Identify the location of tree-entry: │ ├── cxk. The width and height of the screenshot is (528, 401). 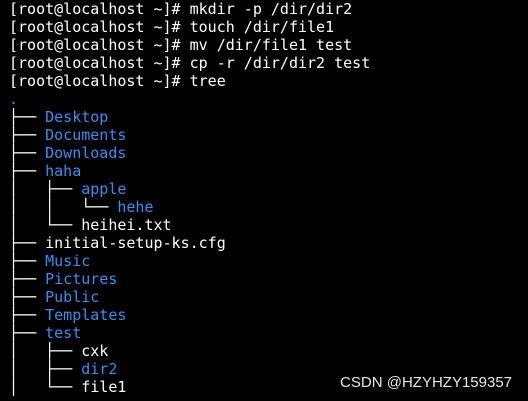
(58, 351).